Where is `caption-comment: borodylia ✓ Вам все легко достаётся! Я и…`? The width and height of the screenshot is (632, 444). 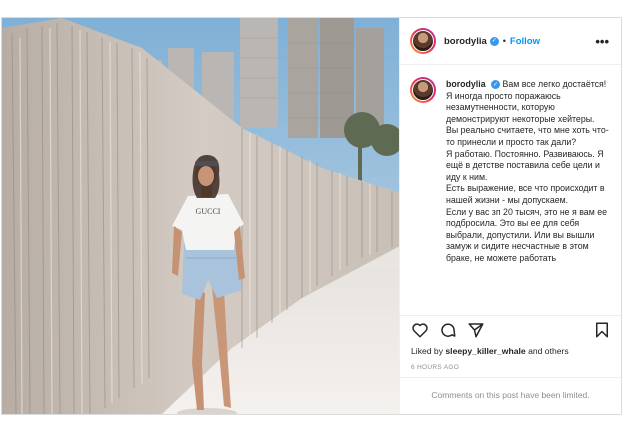 caption-comment: borodylia ✓ Вам все легко достаётся! Я и… is located at coordinates (510, 171).